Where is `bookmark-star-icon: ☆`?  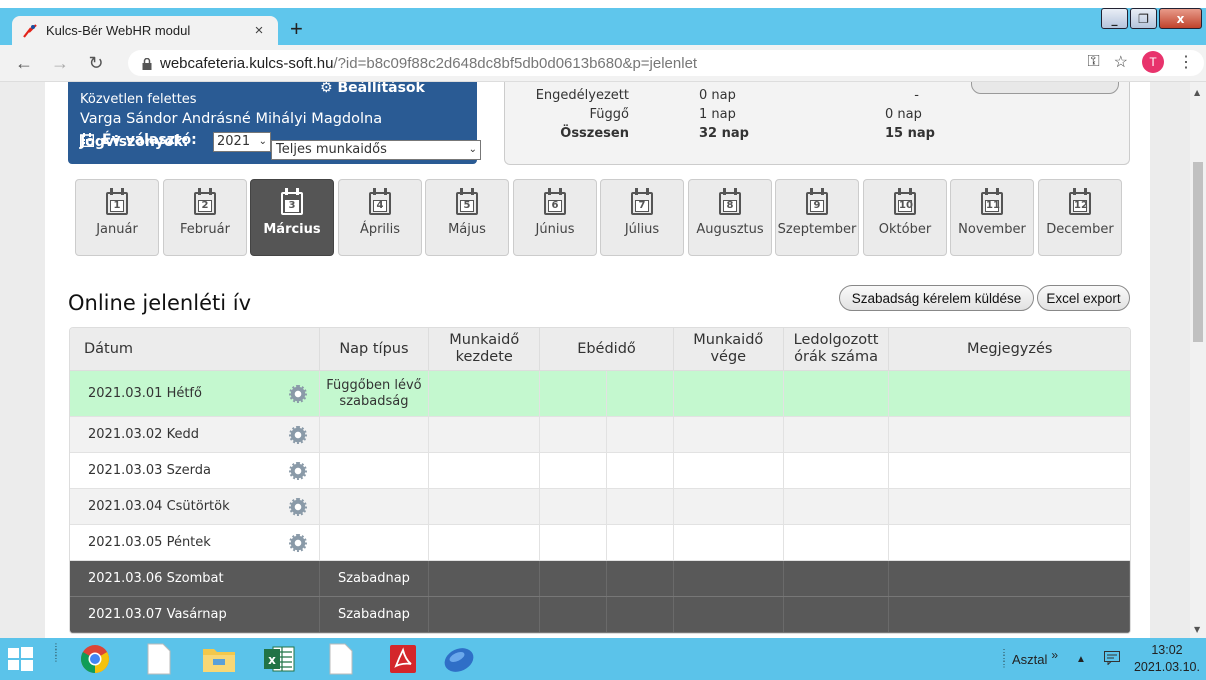
bookmark-star-icon: ☆ is located at coordinates (1121, 62).